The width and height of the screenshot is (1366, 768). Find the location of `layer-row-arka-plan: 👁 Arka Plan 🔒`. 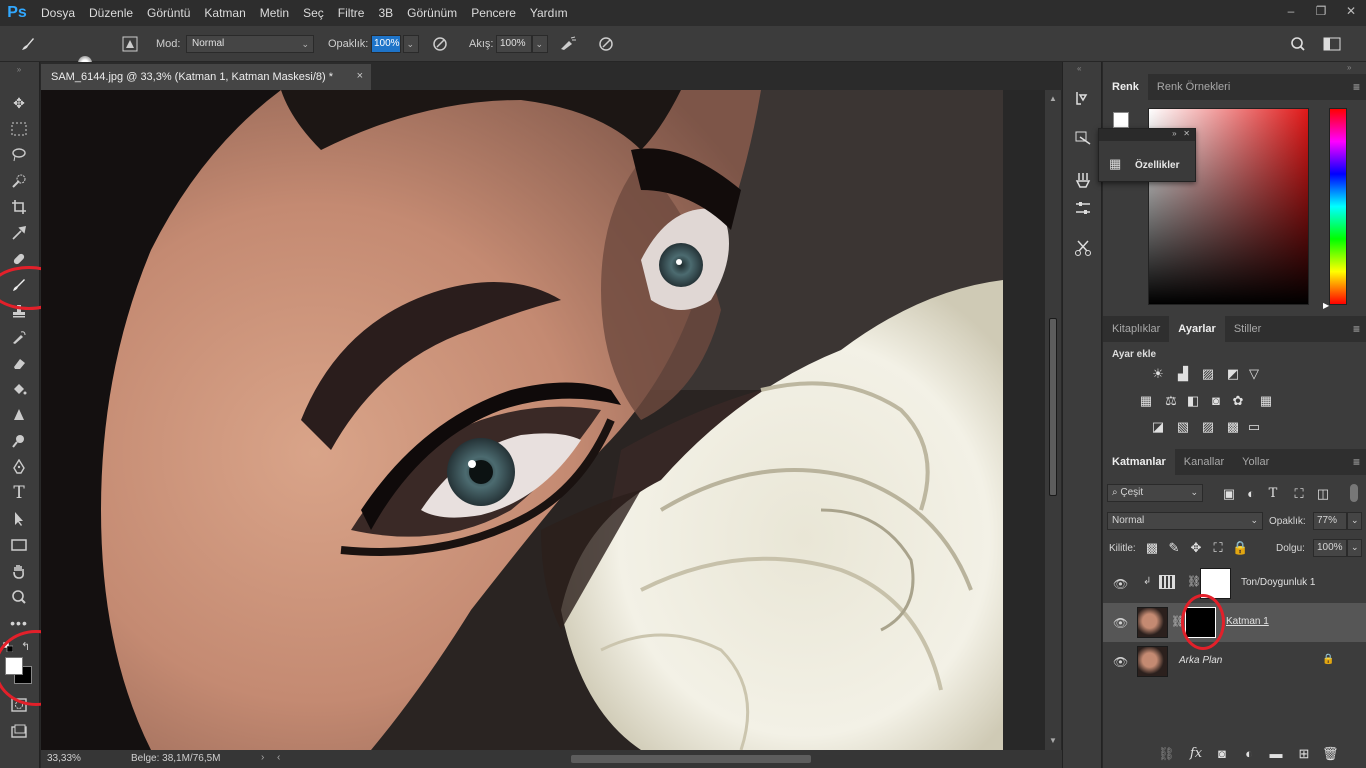

layer-row-arka-plan: 👁 Arka Plan 🔒 is located at coordinates (1234, 661).